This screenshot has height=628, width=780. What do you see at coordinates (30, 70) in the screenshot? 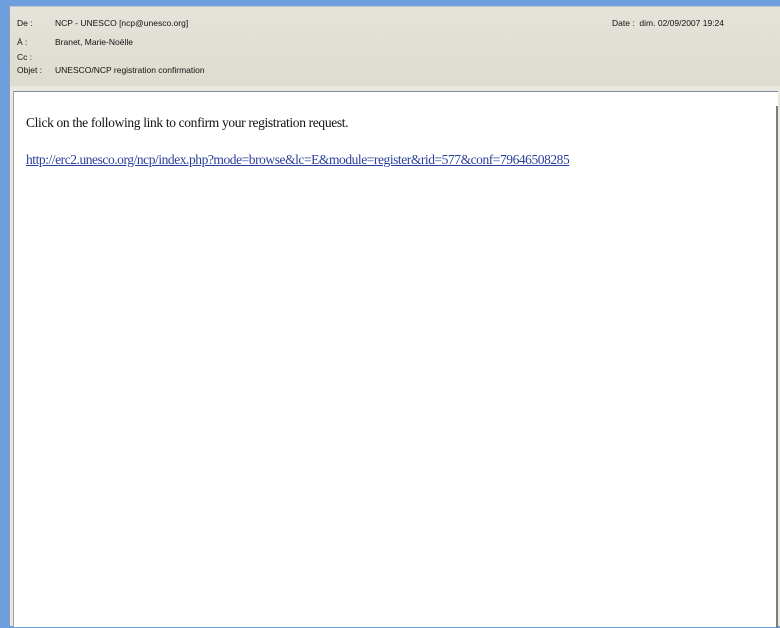
I see `subject-label: Objet :` at bounding box center [30, 70].